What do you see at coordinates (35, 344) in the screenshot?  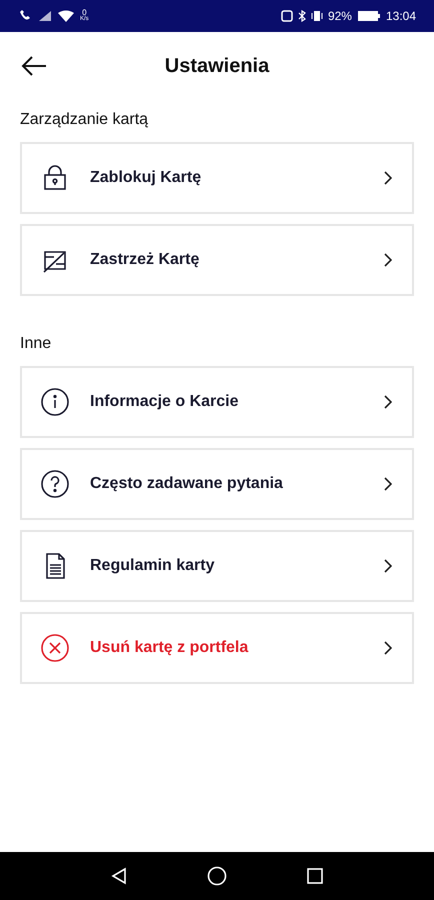 I see `section-title: Inne` at bounding box center [35, 344].